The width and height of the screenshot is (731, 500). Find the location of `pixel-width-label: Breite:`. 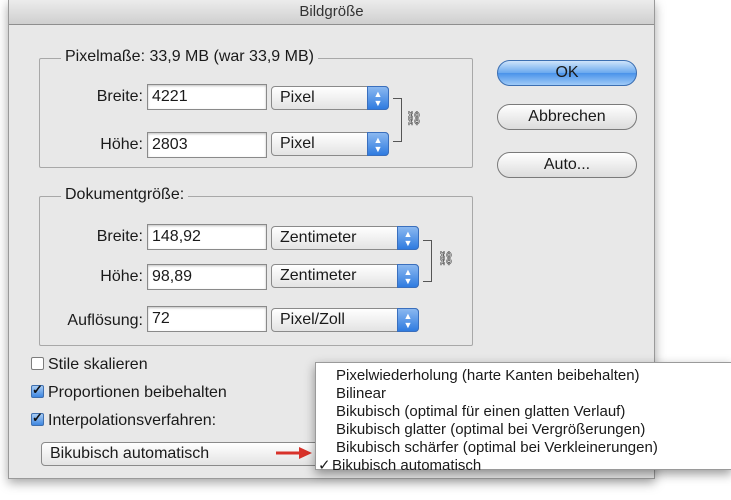

pixel-width-label: Breite: is located at coordinates (119, 96).